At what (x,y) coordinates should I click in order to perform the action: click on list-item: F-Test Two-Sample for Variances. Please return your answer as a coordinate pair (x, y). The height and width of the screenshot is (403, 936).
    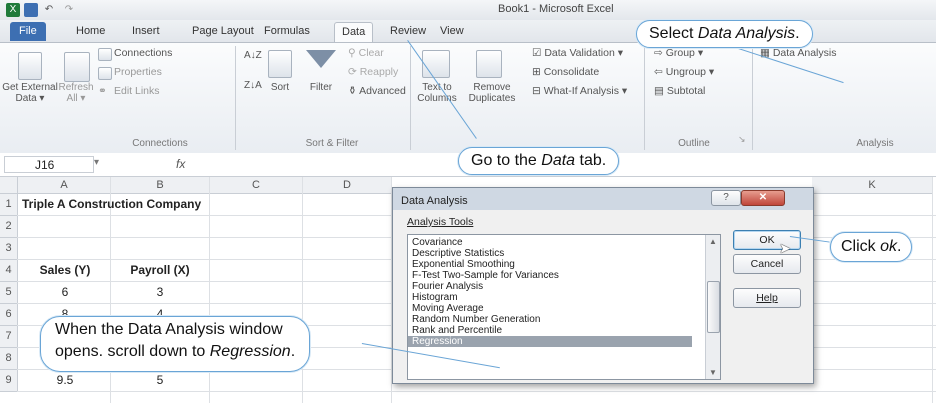
    Looking at the image, I should click on (485, 275).